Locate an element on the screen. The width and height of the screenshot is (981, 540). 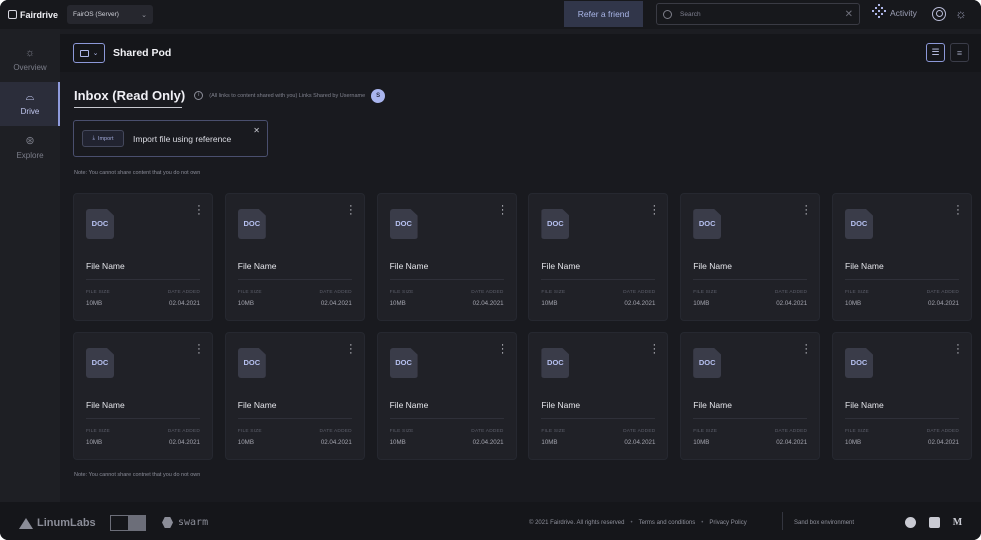
sidebar-item-drive: ⌓ Drive is located at coordinates (30, 104).